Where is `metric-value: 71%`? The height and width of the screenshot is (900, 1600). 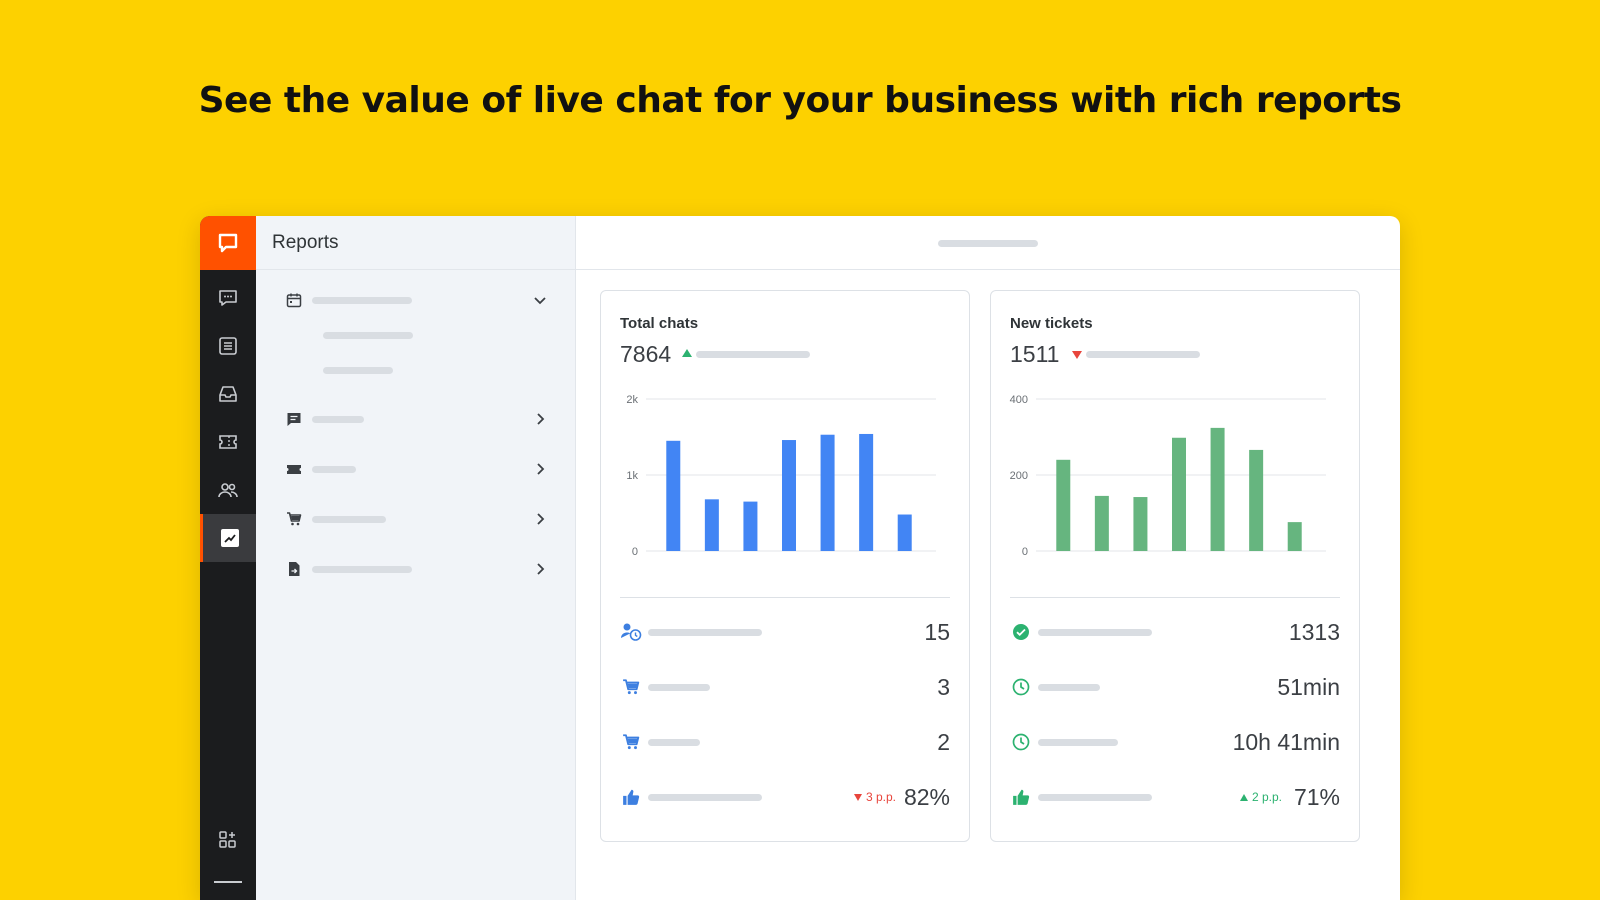 metric-value: 71% is located at coordinates (1316, 796).